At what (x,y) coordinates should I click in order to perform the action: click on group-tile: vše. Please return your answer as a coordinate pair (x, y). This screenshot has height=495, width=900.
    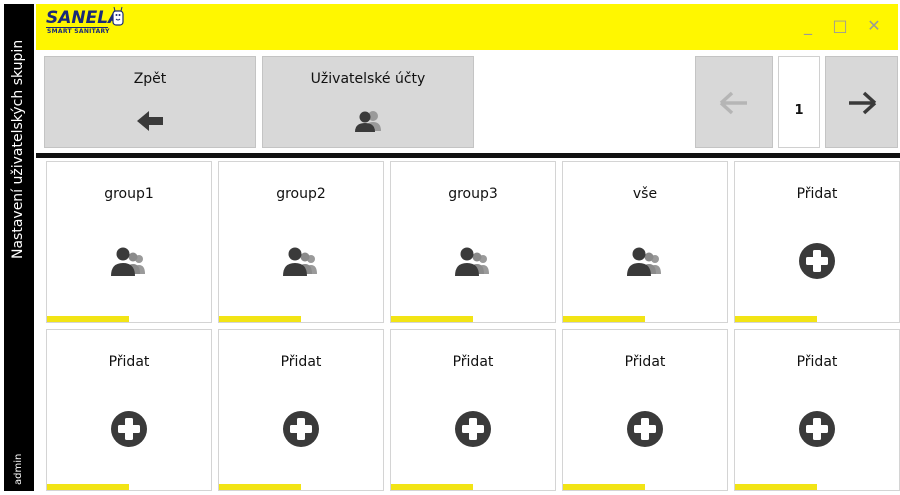
    Looking at the image, I should click on (645, 242).